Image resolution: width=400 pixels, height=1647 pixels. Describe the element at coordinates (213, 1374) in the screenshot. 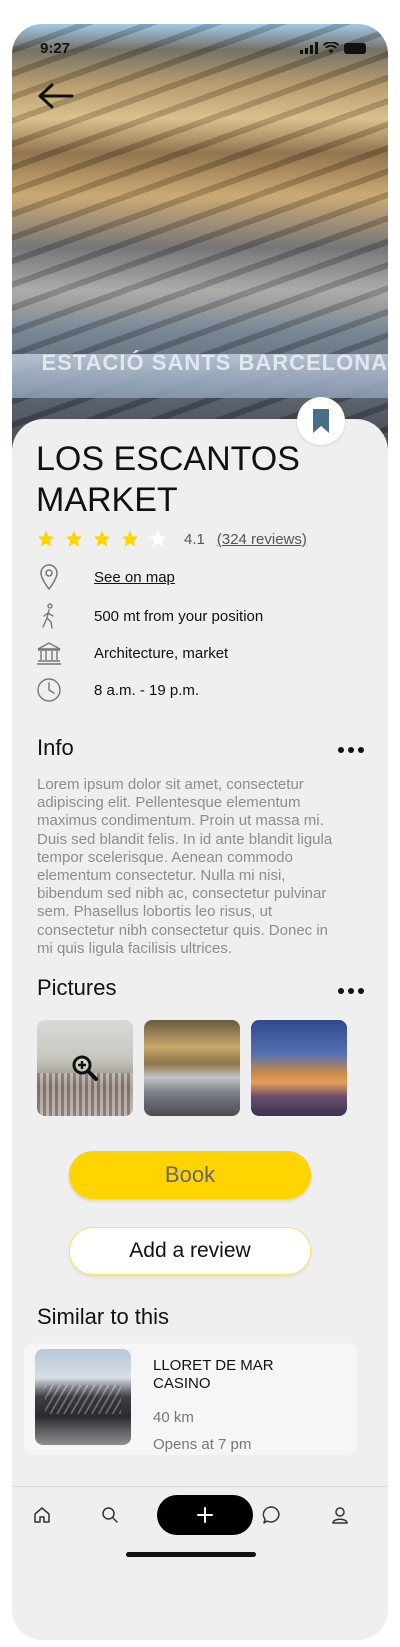

I see `similar-place-name: LLORET DE MAR CASINO` at that location.